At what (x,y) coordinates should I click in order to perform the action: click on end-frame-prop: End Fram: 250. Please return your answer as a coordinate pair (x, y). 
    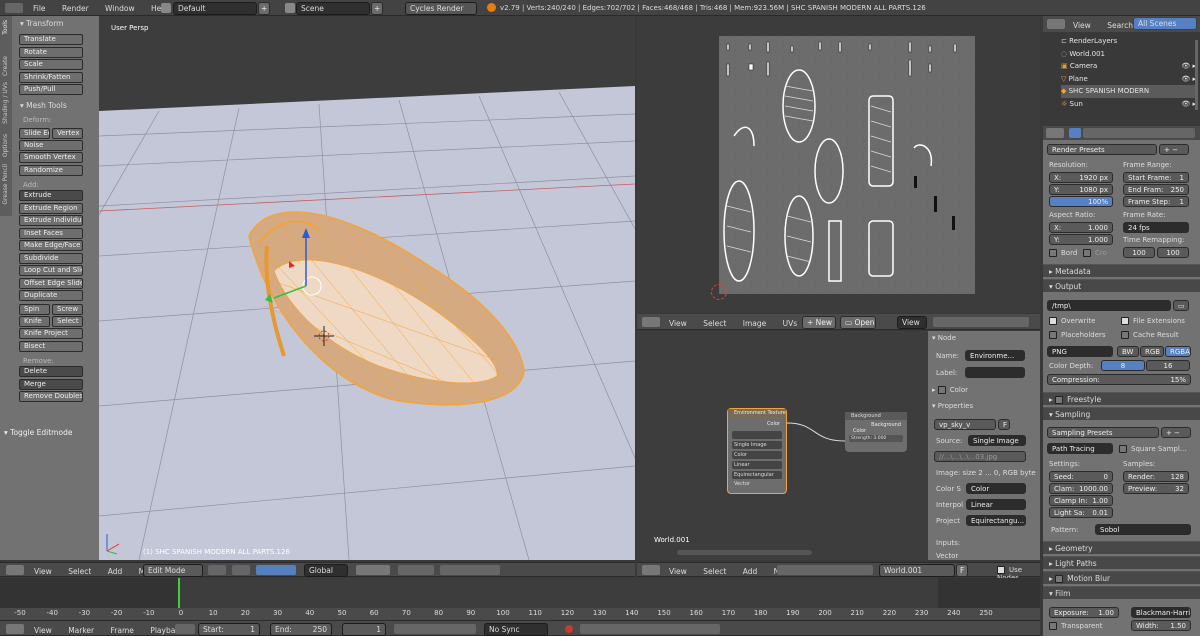
    Looking at the image, I should click on (1156, 189).